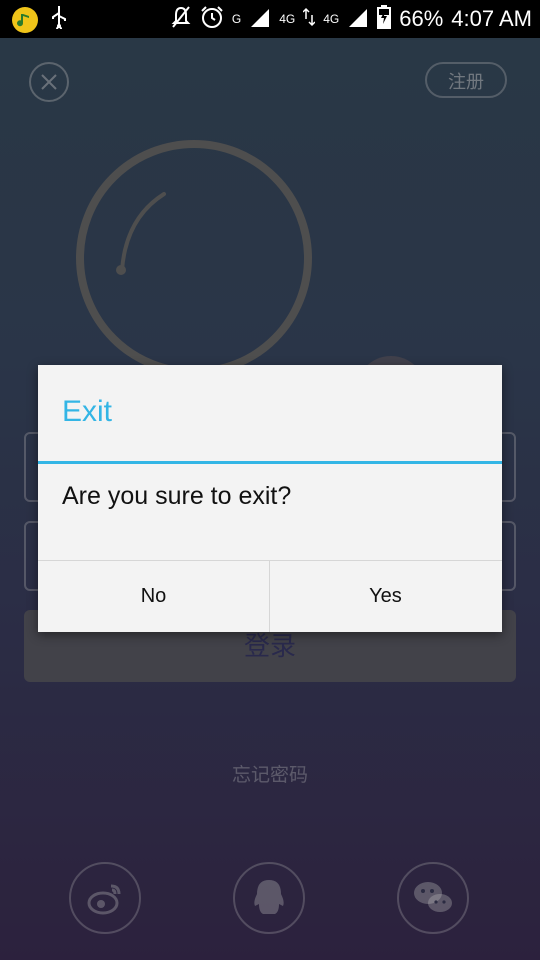 This screenshot has width=540, height=960. Describe the element at coordinates (260, 19) in the screenshot. I see `signal-icon` at that location.